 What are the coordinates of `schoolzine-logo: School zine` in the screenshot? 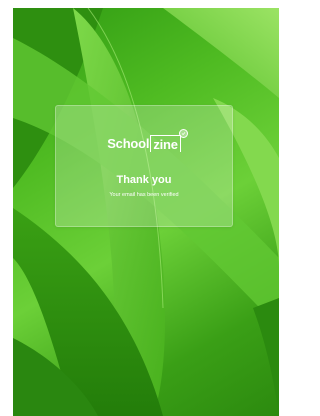 It's located at (144, 141).